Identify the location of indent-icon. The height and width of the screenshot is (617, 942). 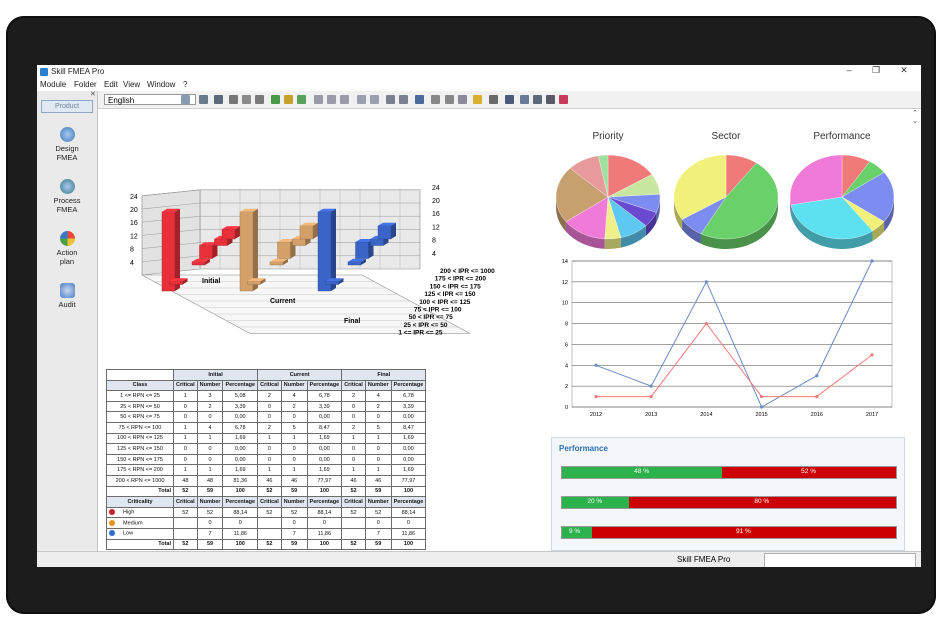
(344, 99).